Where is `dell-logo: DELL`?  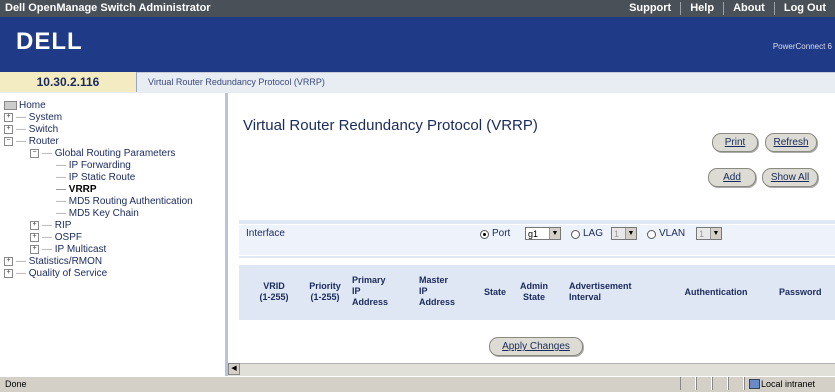 dell-logo: DELL is located at coordinates (49, 41).